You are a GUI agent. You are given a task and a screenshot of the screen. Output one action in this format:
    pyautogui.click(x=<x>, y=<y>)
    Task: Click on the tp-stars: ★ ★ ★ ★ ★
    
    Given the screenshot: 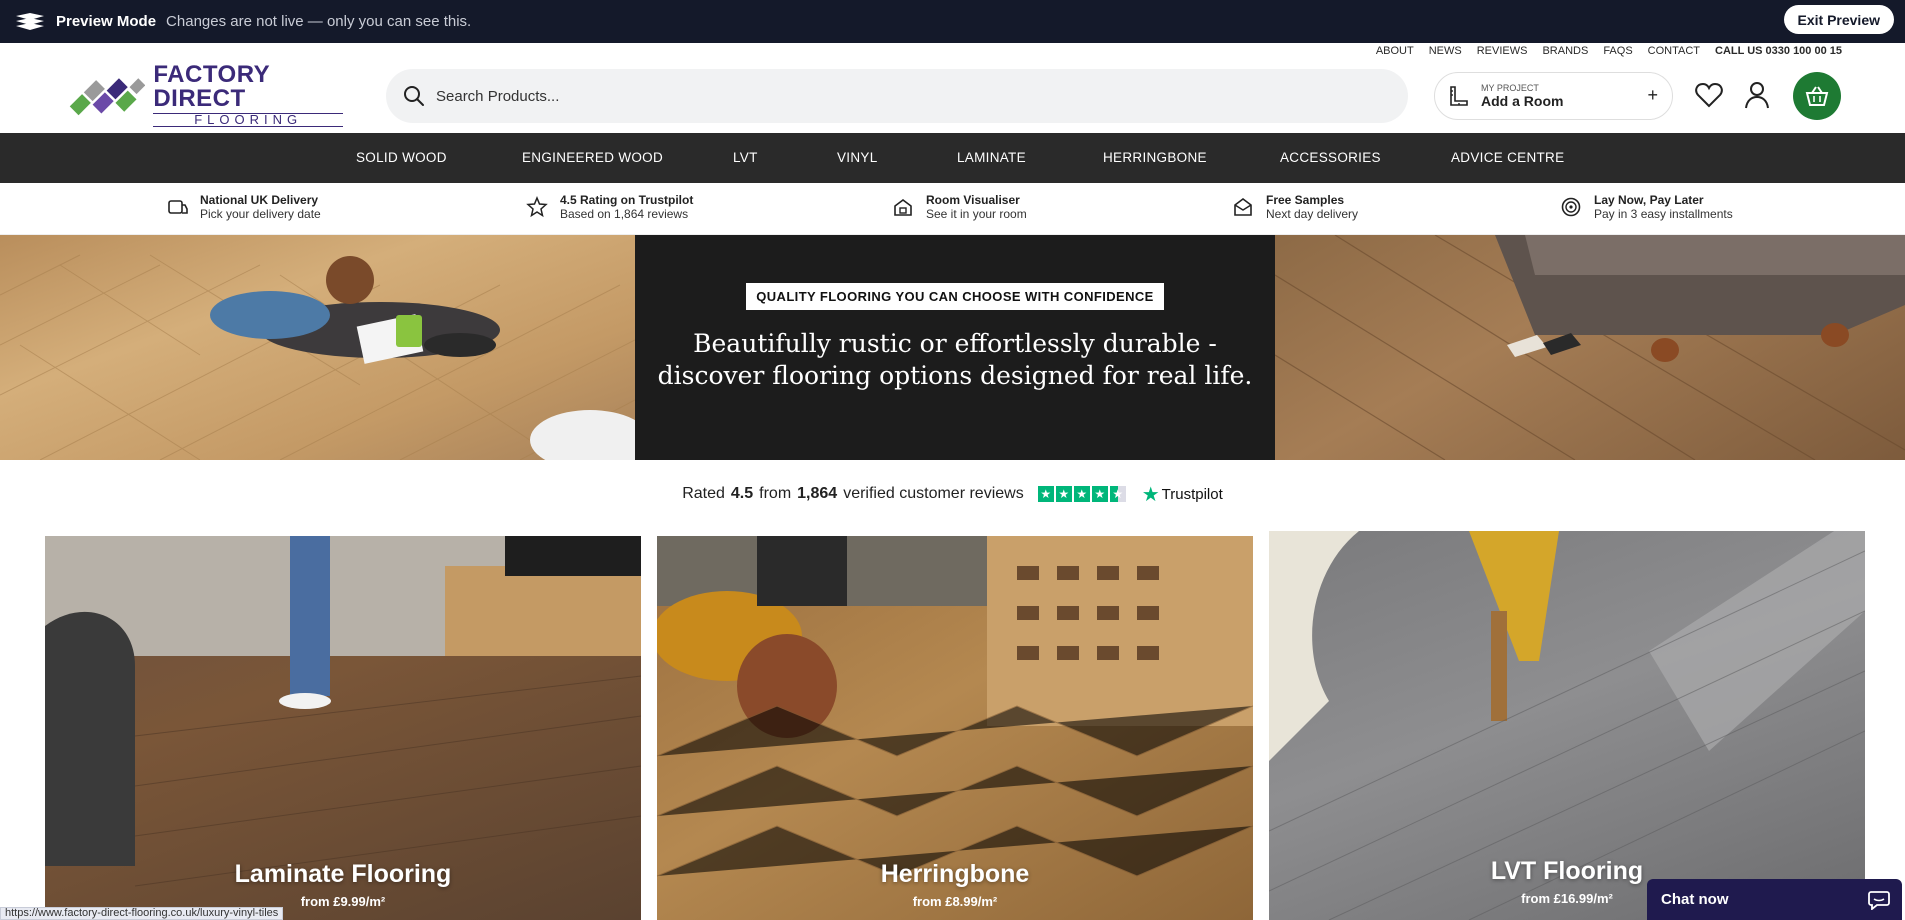 What is the action you would take?
    pyautogui.click(x=1082, y=494)
    